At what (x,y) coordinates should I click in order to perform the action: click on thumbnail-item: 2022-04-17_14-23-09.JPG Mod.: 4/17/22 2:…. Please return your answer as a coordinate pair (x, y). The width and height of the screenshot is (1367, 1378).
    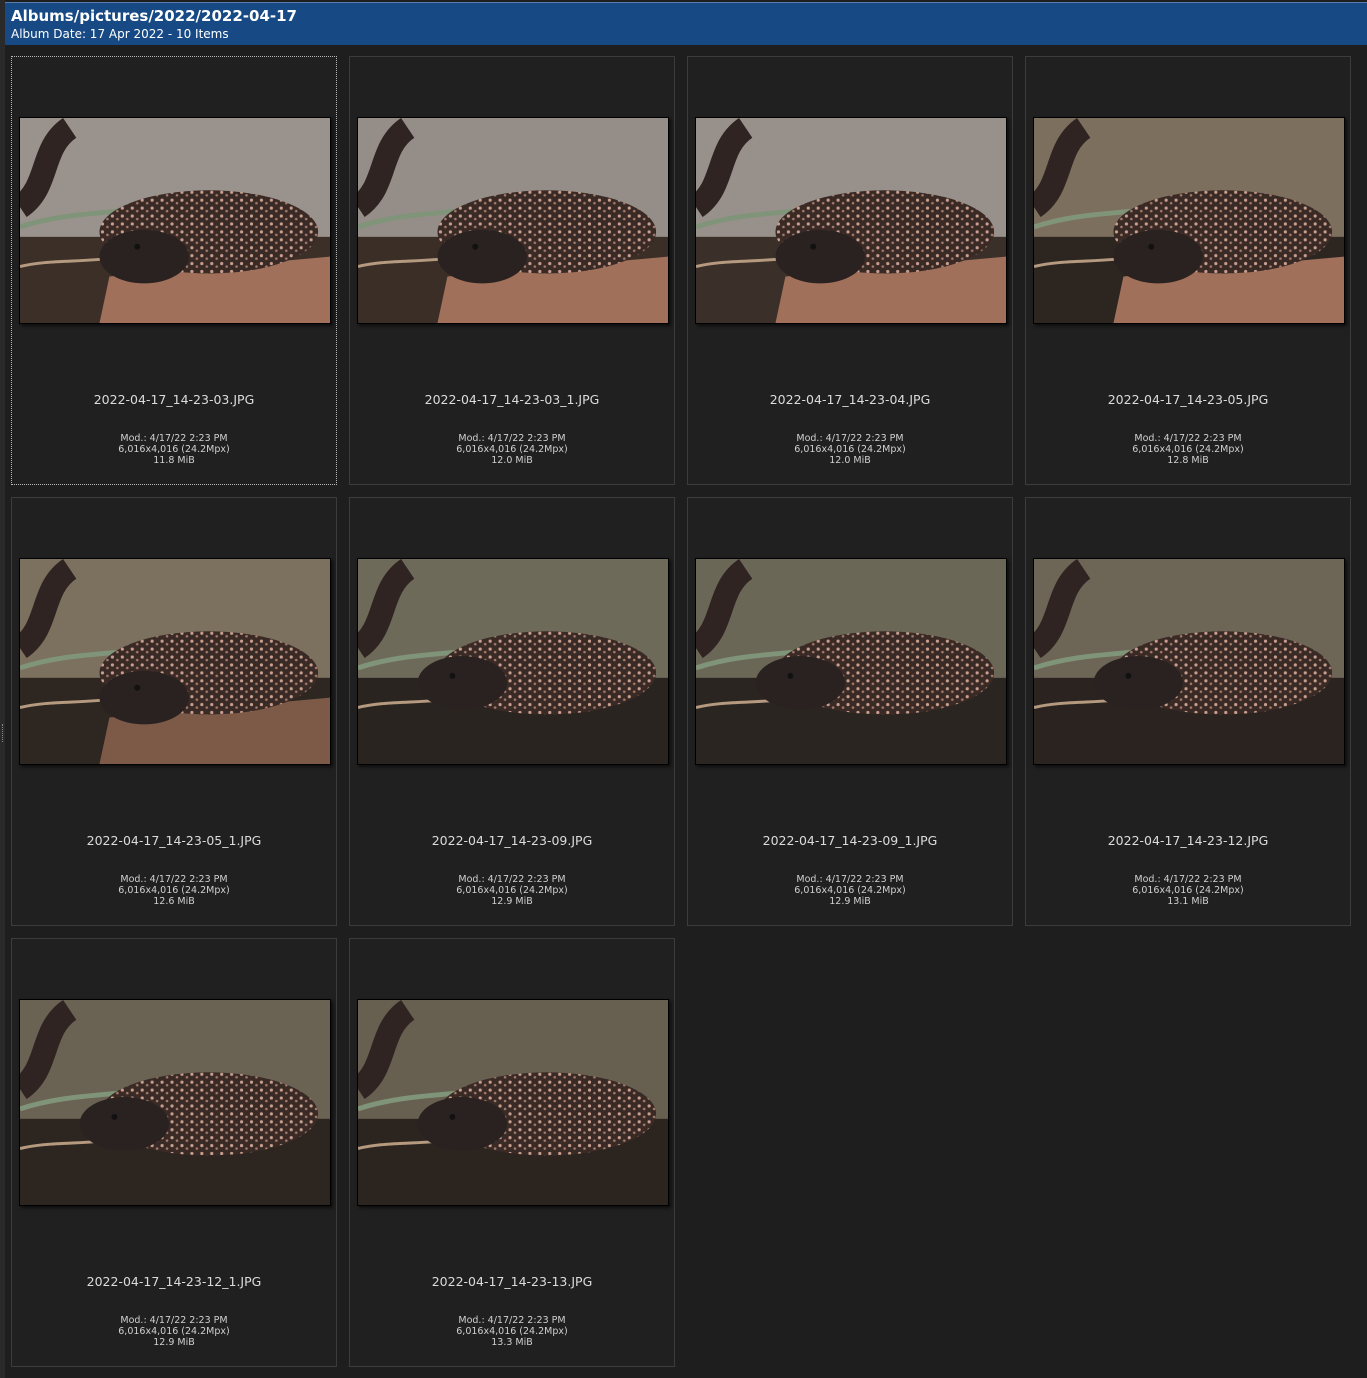
    Looking at the image, I should click on (512, 711).